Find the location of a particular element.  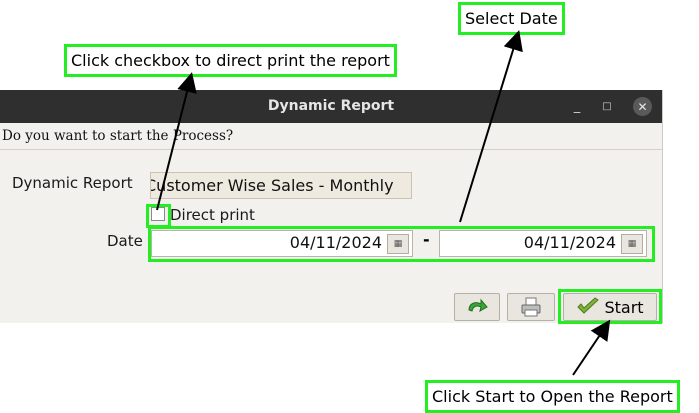

arrow-to-checkbox-hint is located at coordinates (176, 141).